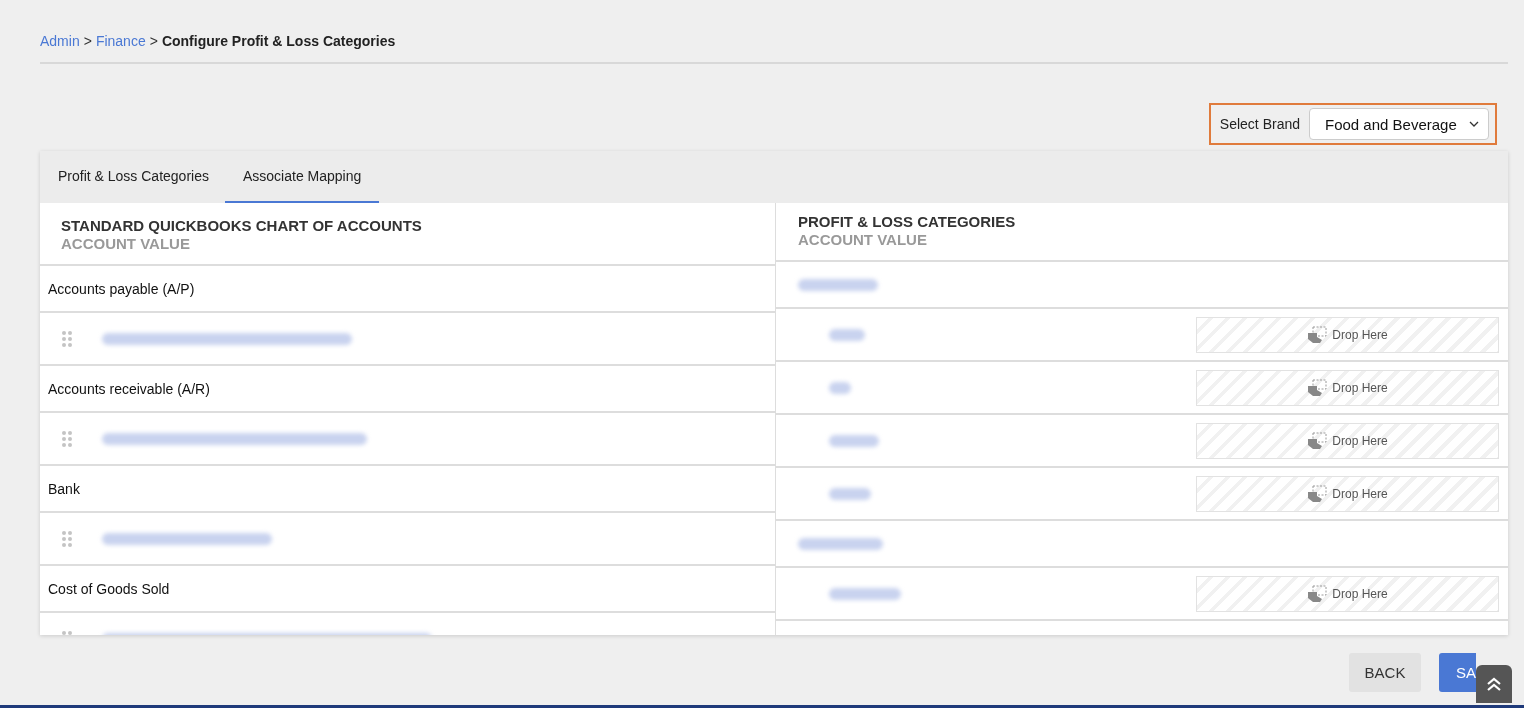  I want to click on breadcrumb-link: Finance, so click(120, 41).